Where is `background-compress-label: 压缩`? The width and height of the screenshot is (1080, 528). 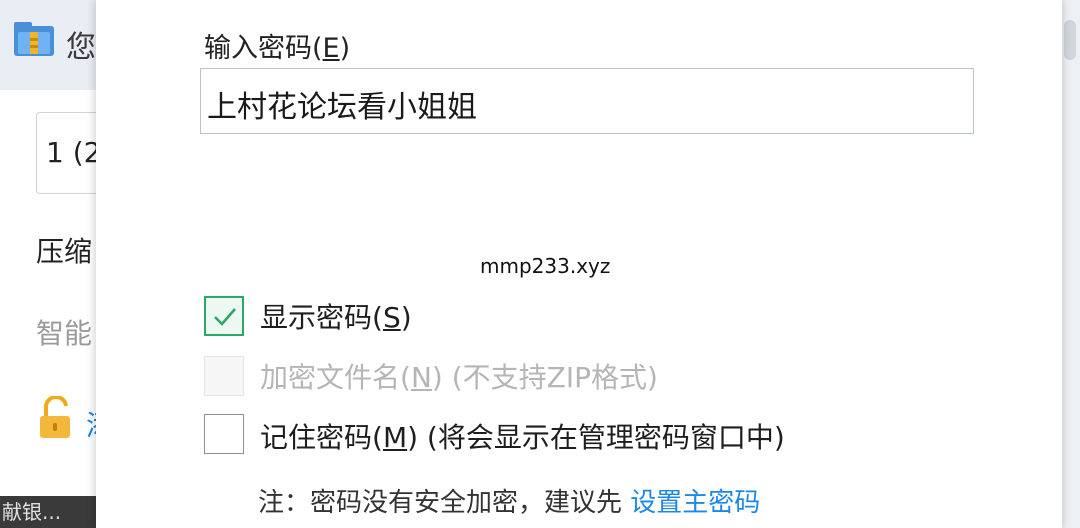 background-compress-label: 压缩 is located at coordinates (64, 251).